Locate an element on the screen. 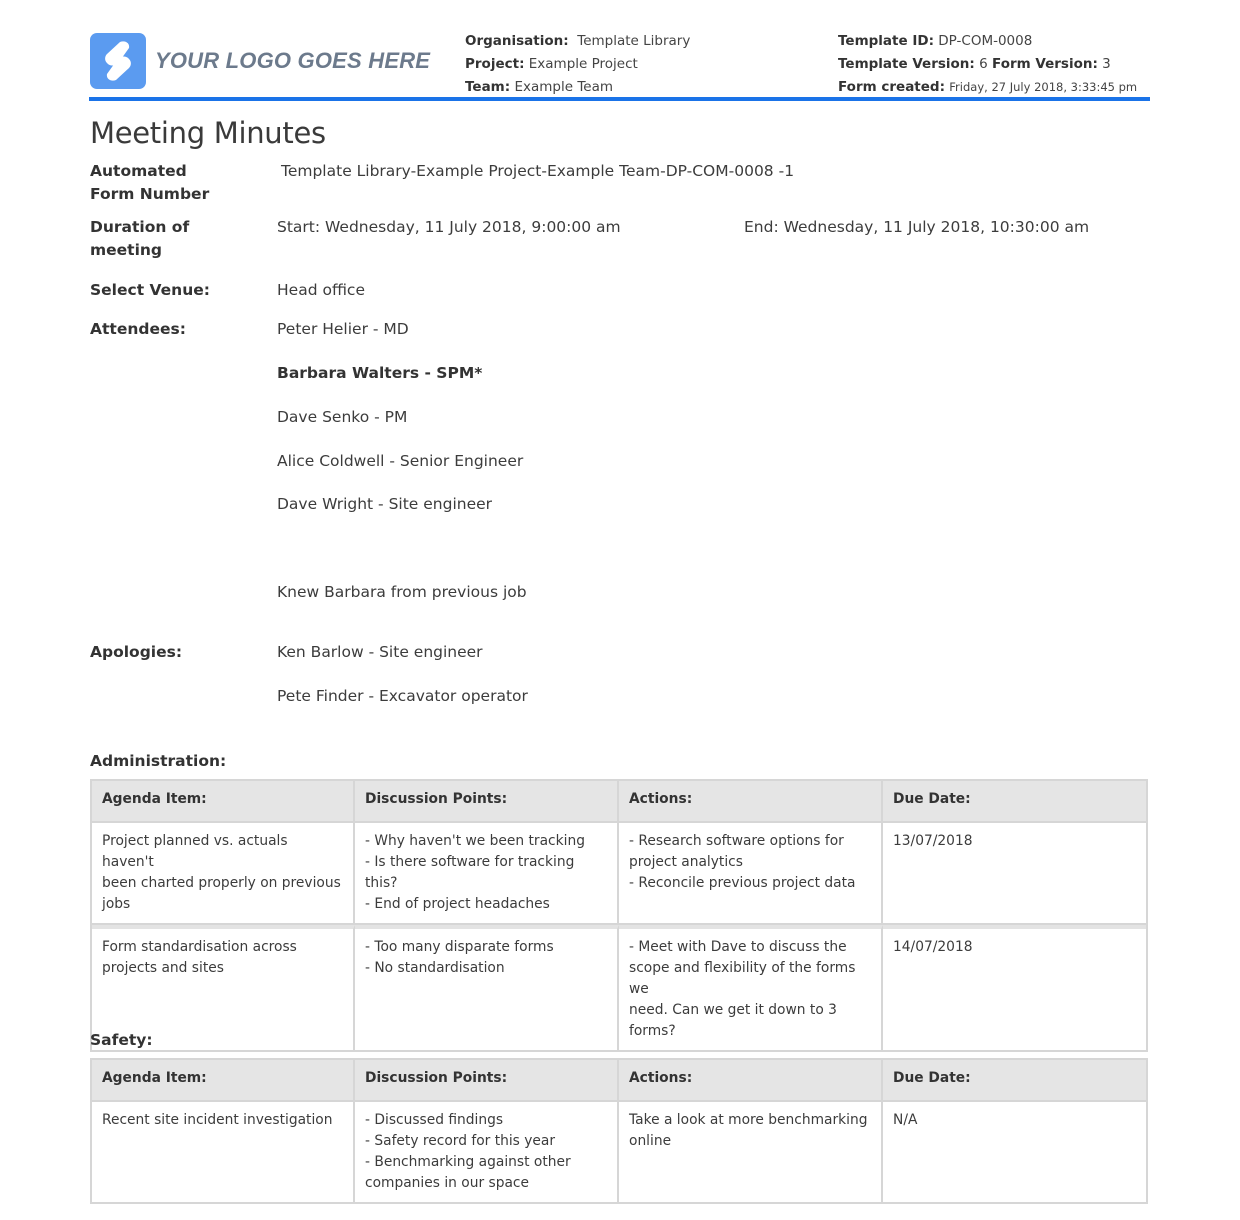  due-date-cell: N/A is located at coordinates (1014, 1152).